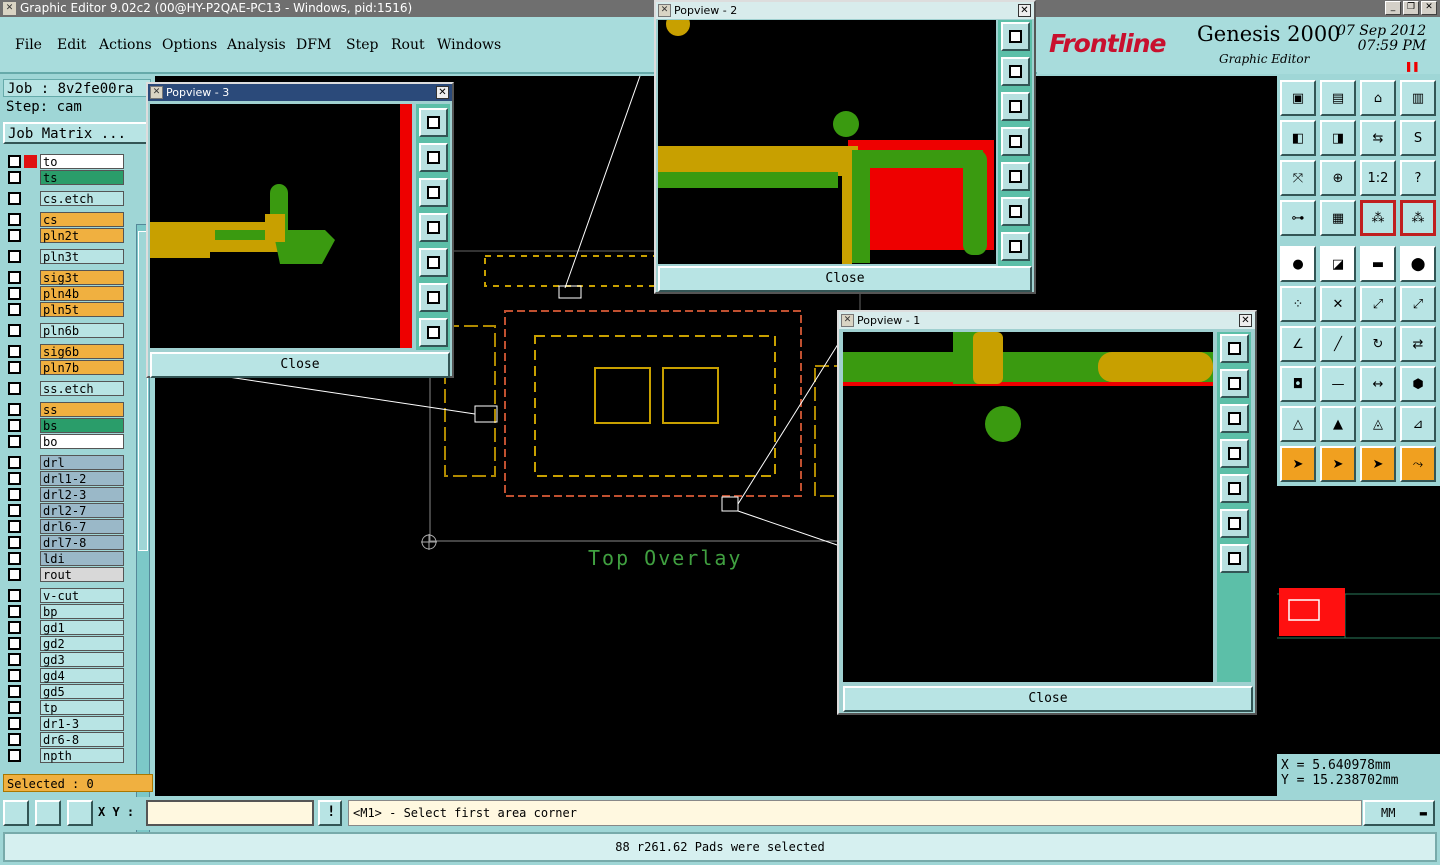 This screenshot has width=1440, height=865. What do you see at coordinates (1298, 304) in the screenshot?
I see `node-button: ⁘` at bounding box center [1298, 304].